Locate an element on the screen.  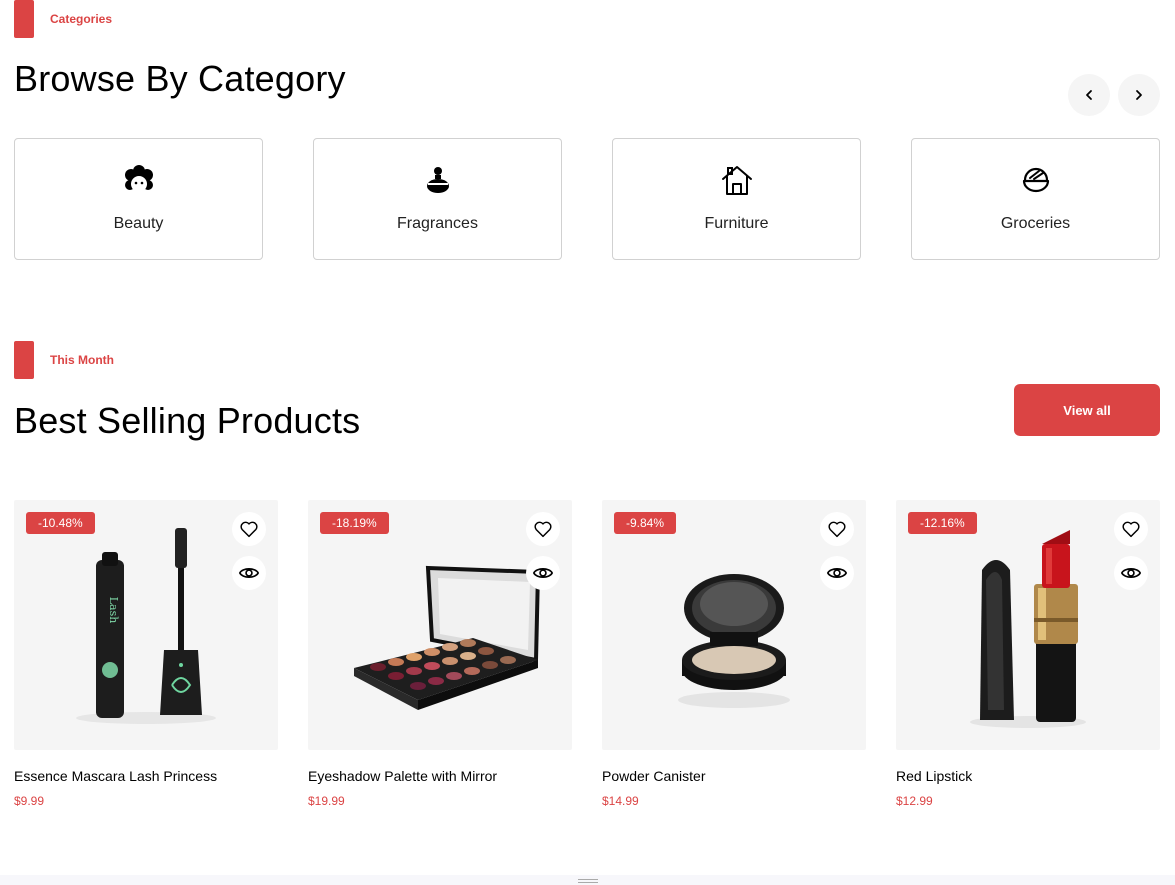
category-list: Beauty Fragrances Furniture Groceries is located at coordinates (587, 199).